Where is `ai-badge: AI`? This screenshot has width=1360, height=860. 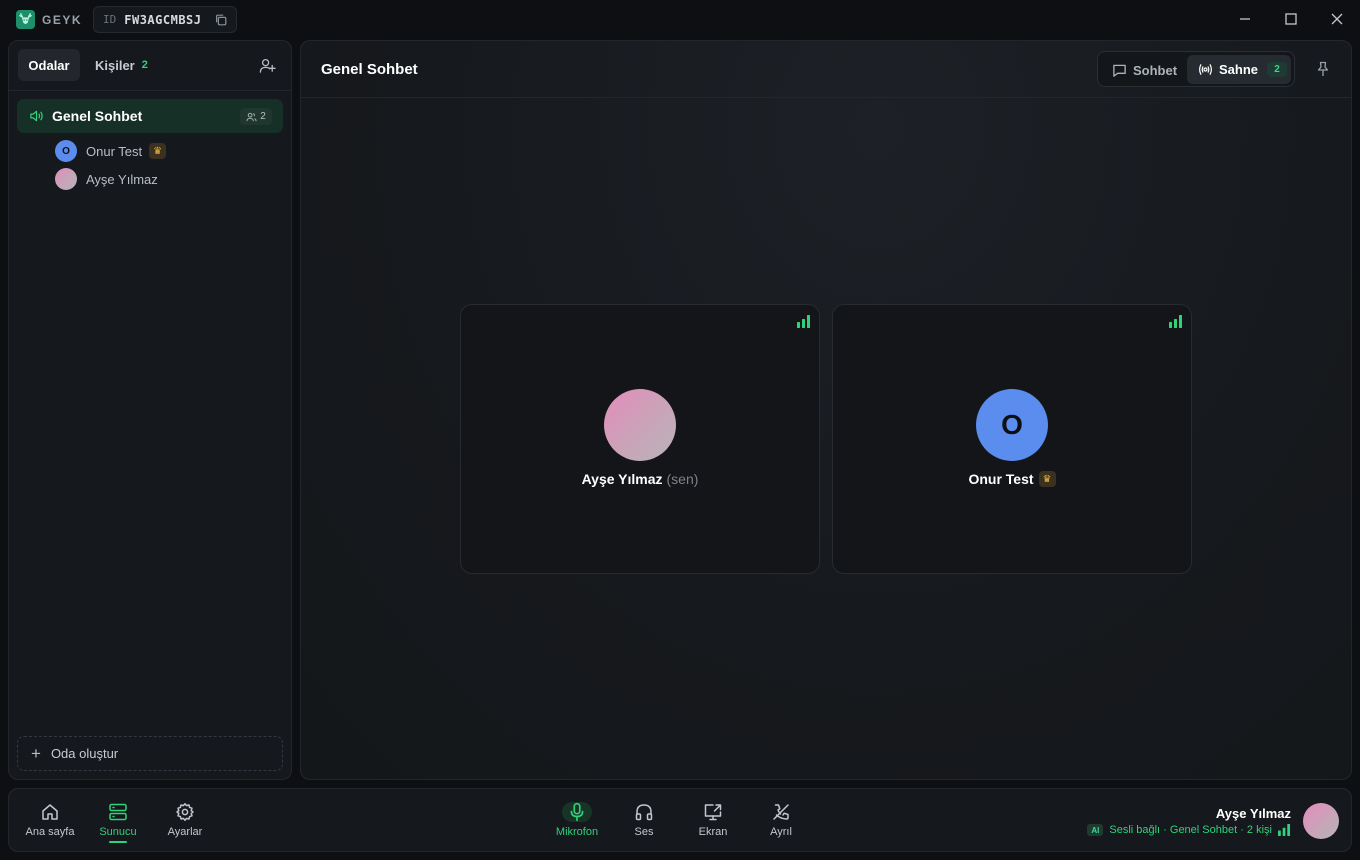 ai-badge: AI is located at coordinates (1095, 830).